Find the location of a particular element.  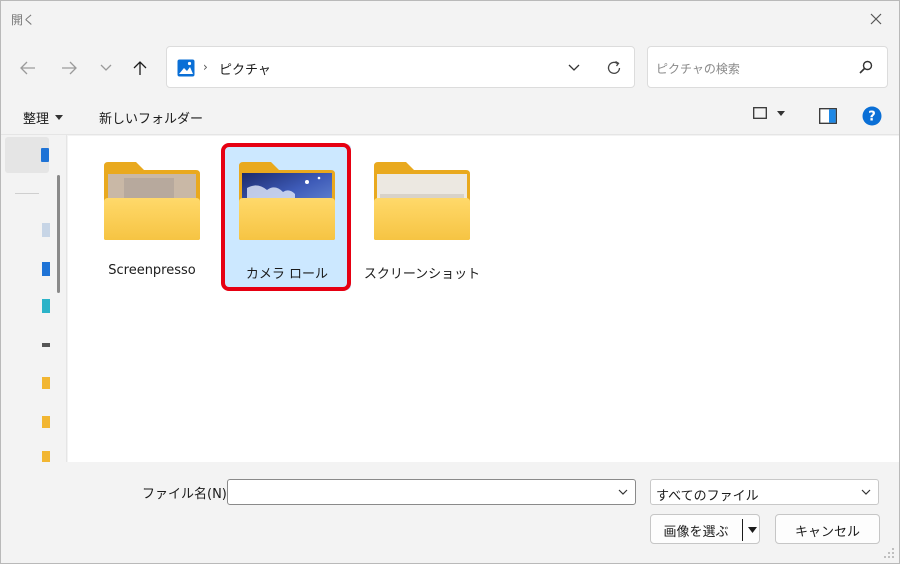

navigation-bar: › ピクチャ ピクチャの検索 is located at coordinates (450, 68).